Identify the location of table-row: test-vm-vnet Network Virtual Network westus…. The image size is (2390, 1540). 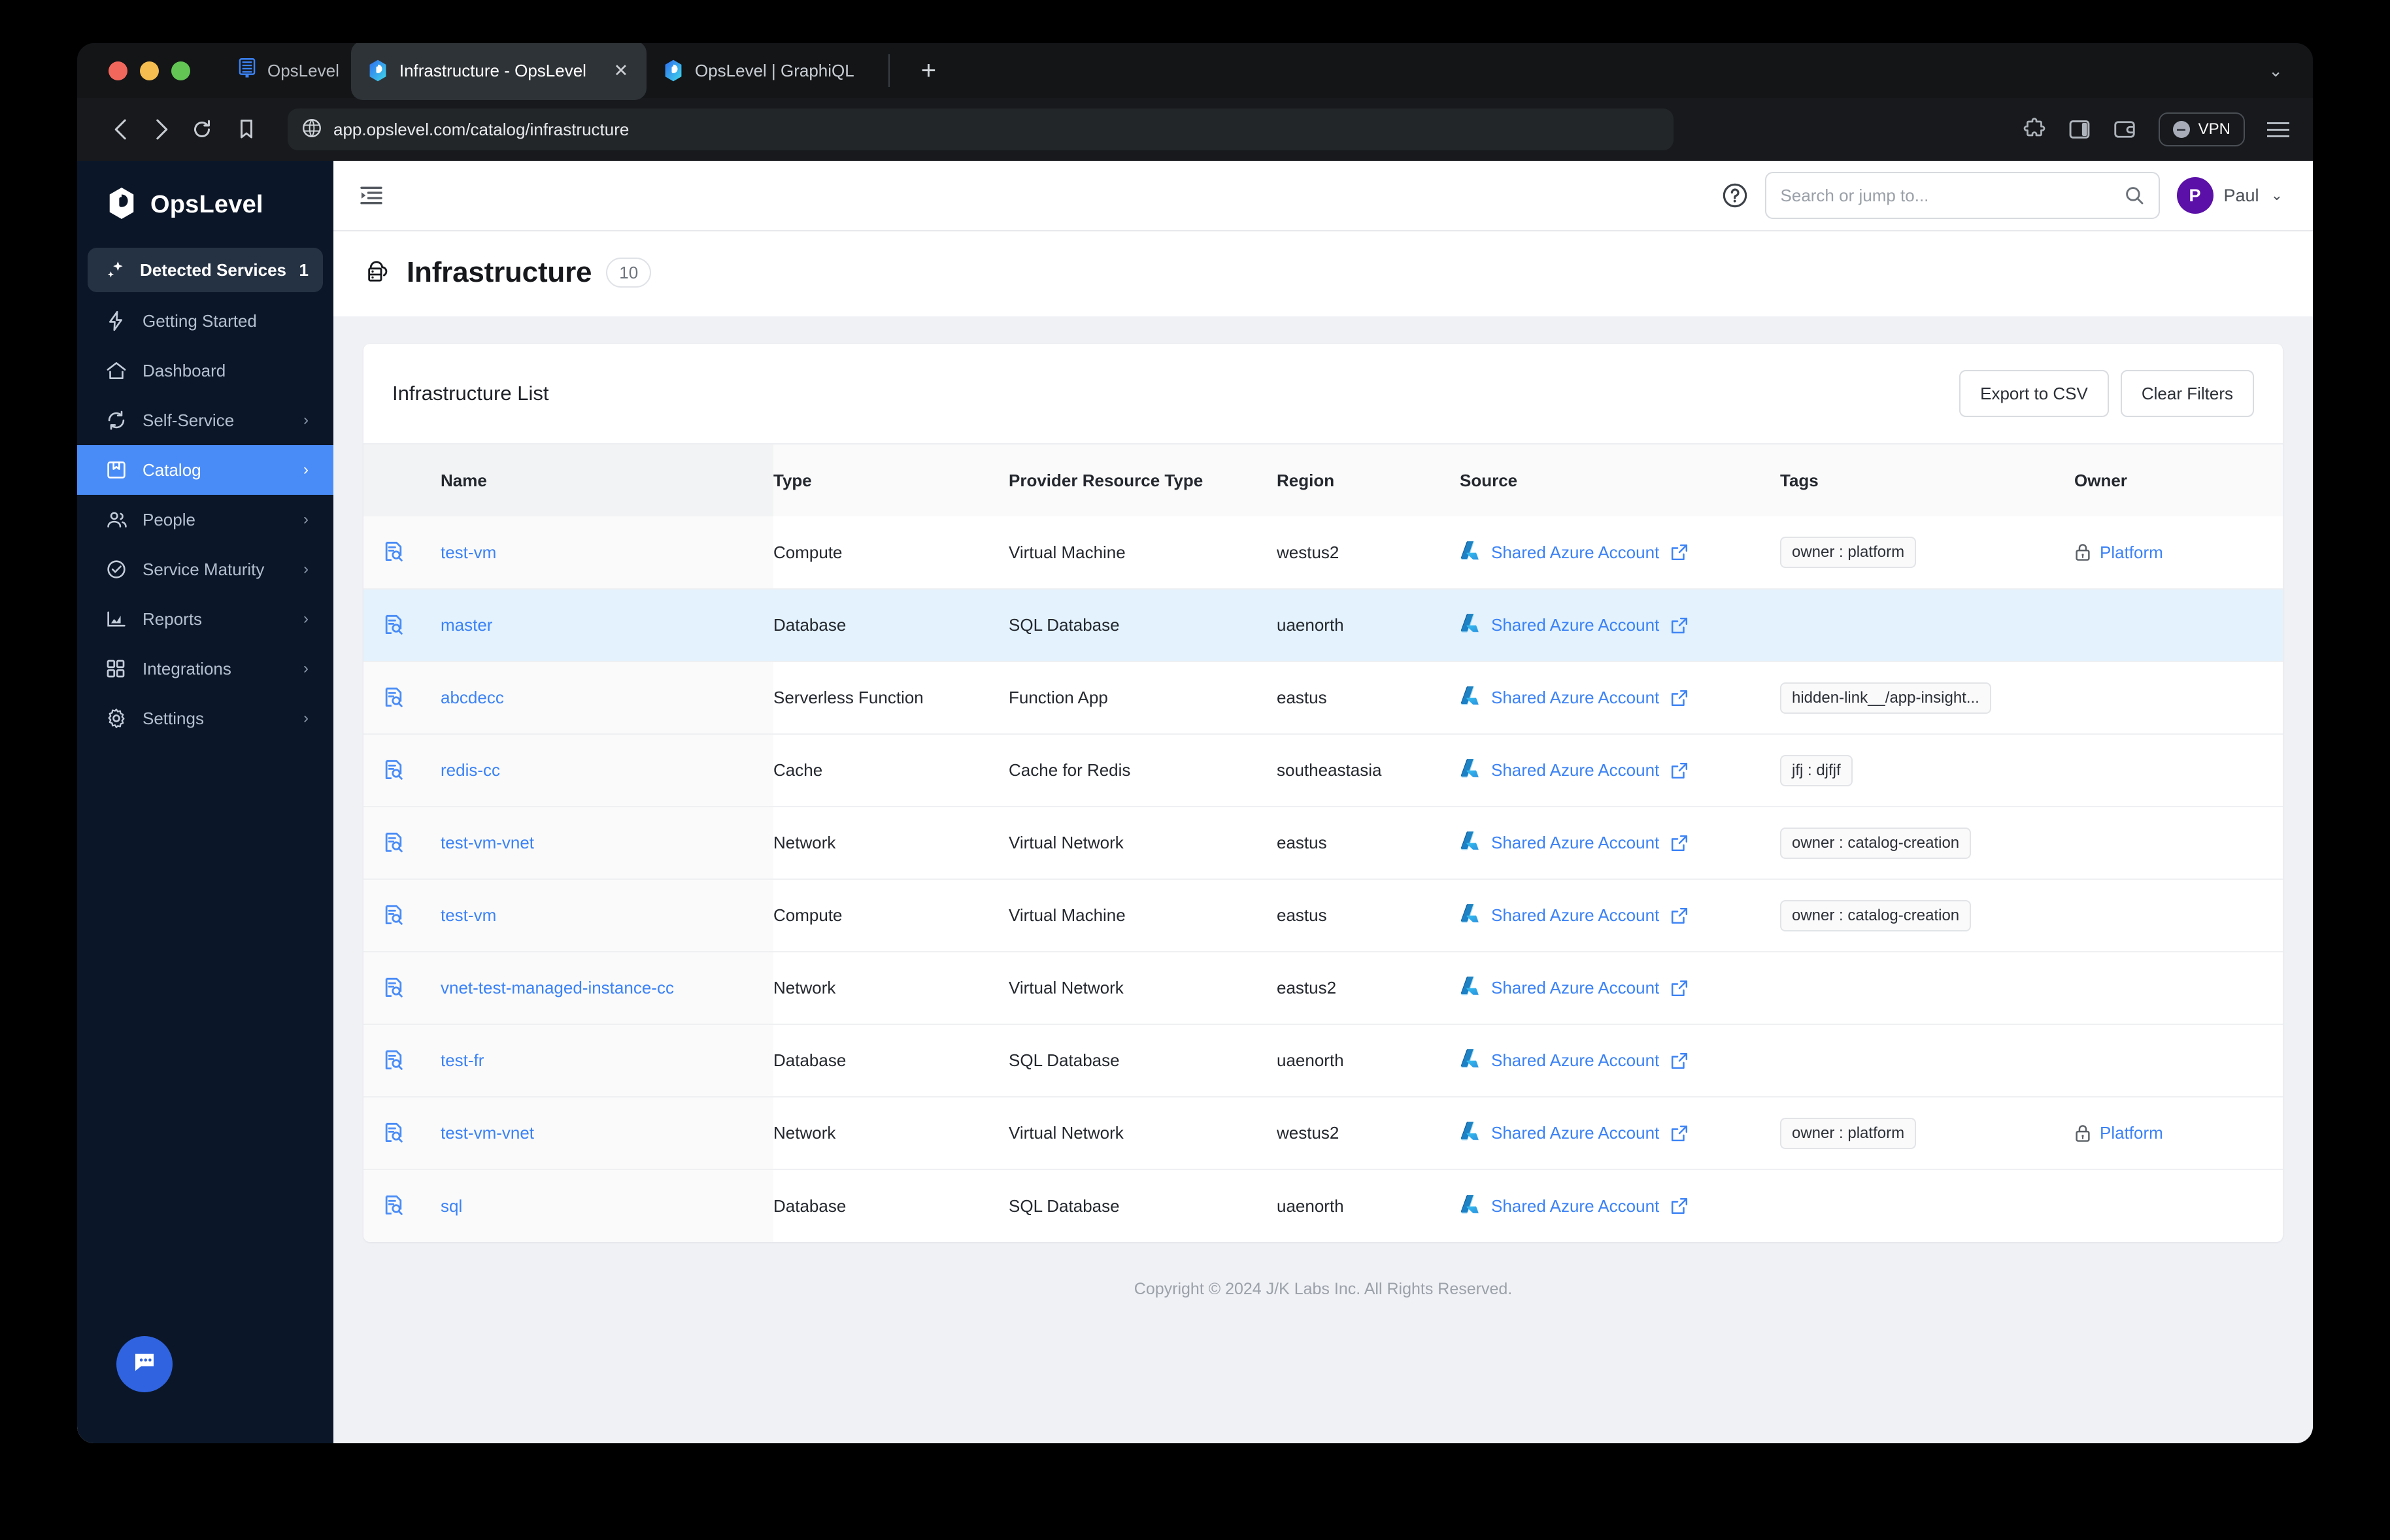
(1323, 1132).